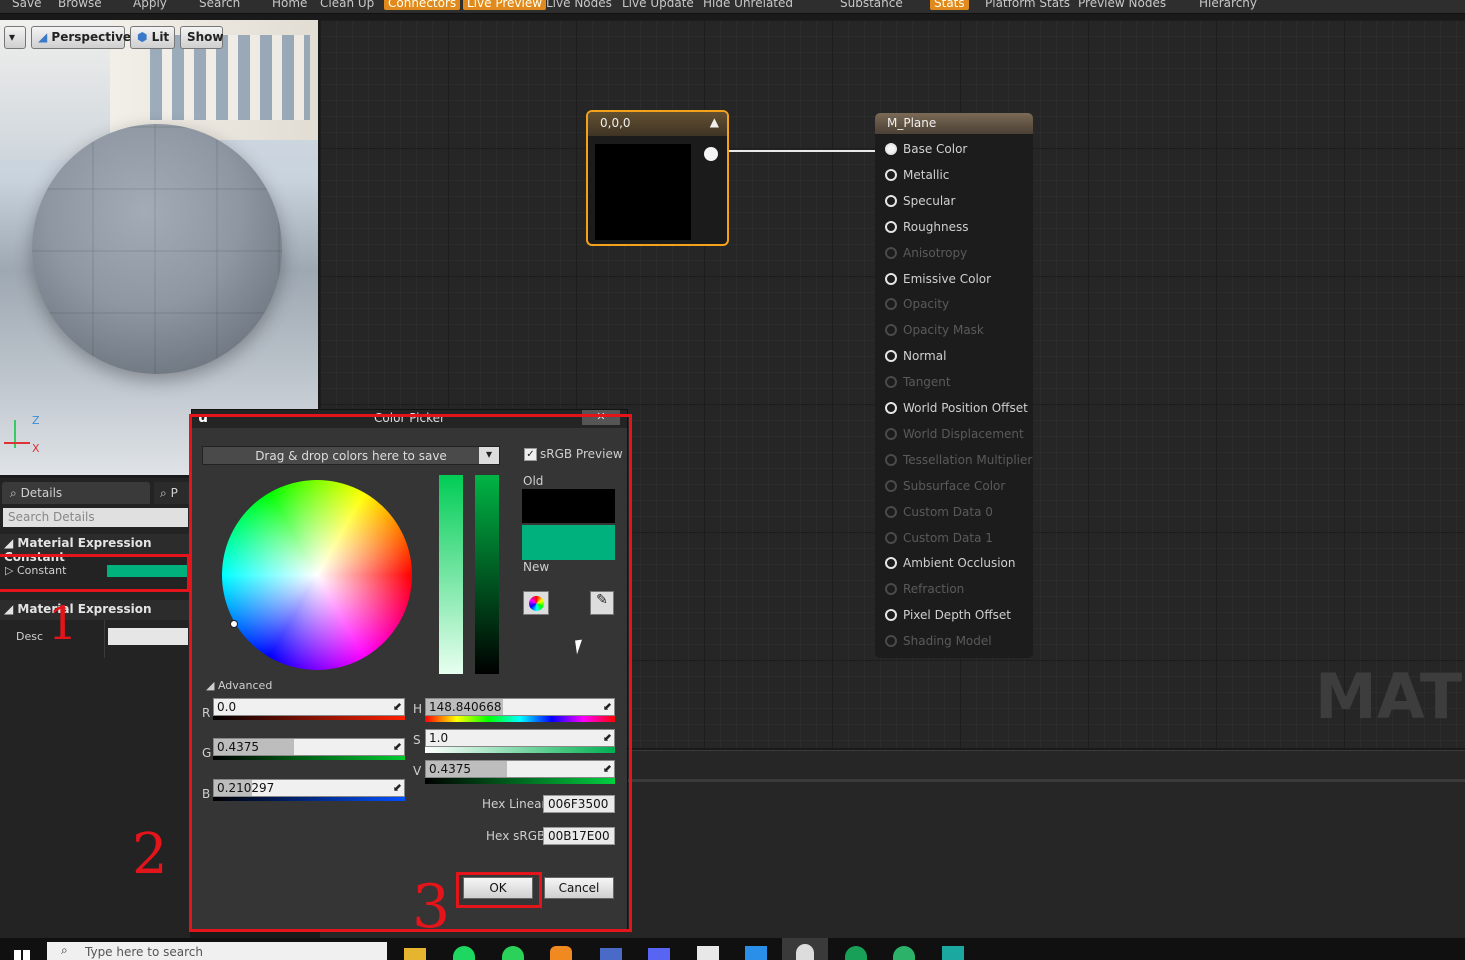  Describe the element at coordinates (15, 37) in the screenshot. I see `viewport-options-button: ▾` at that location.